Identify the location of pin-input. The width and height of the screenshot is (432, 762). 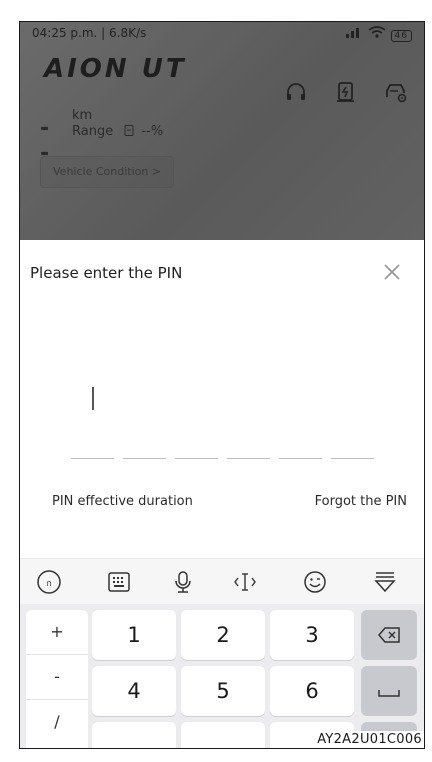
(222, 447).